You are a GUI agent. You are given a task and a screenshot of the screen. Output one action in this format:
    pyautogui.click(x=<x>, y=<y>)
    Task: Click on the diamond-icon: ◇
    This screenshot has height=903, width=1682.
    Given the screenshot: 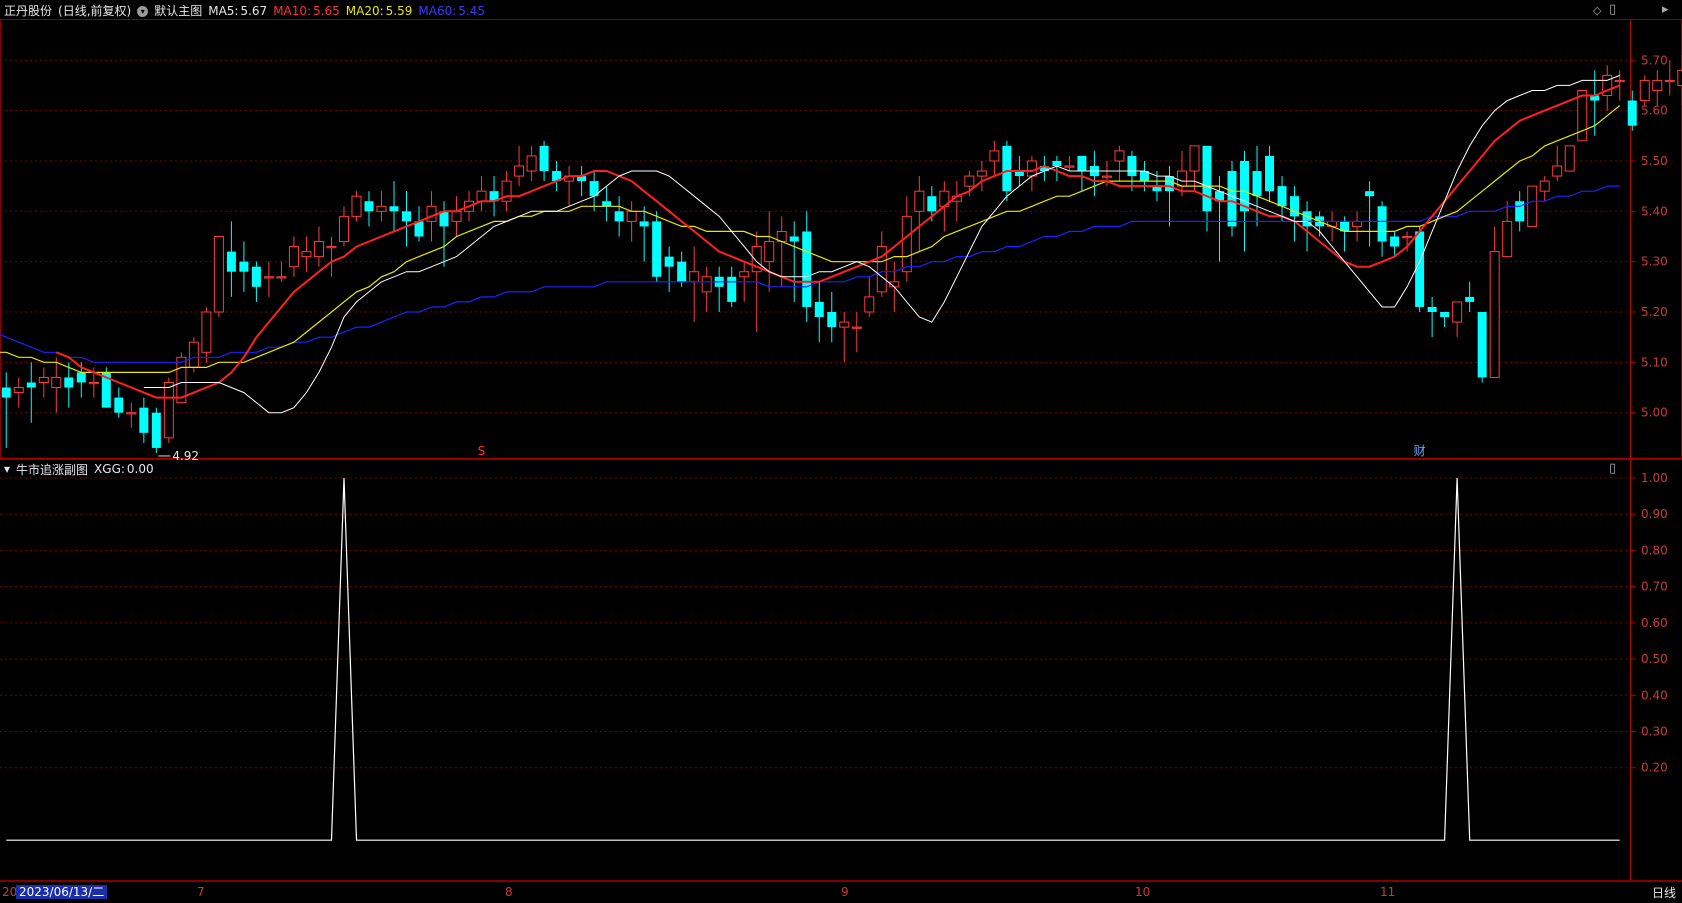 What is the action you would take?
    pyautogui.click(x=1597, y=10)
    